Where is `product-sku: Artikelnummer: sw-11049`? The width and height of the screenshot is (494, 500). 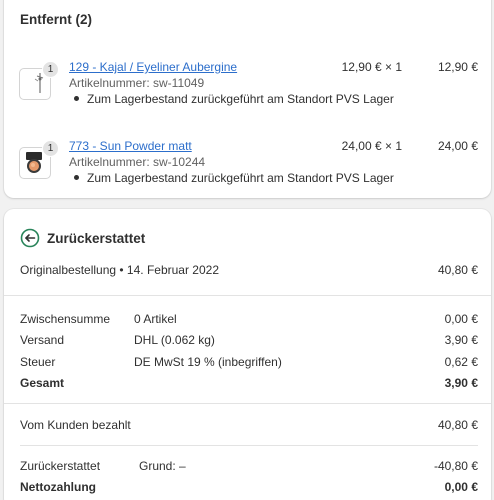 product-sku: Artikelnummer: sw-11049 is located at coordinates (137, 83).